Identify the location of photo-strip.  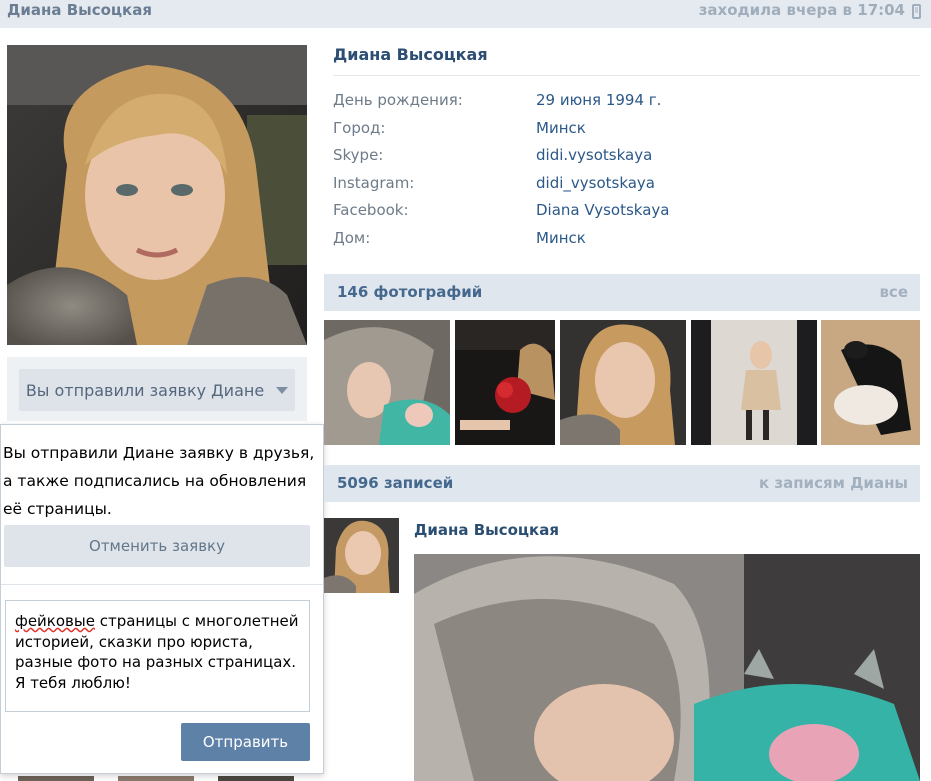
(622, 382).